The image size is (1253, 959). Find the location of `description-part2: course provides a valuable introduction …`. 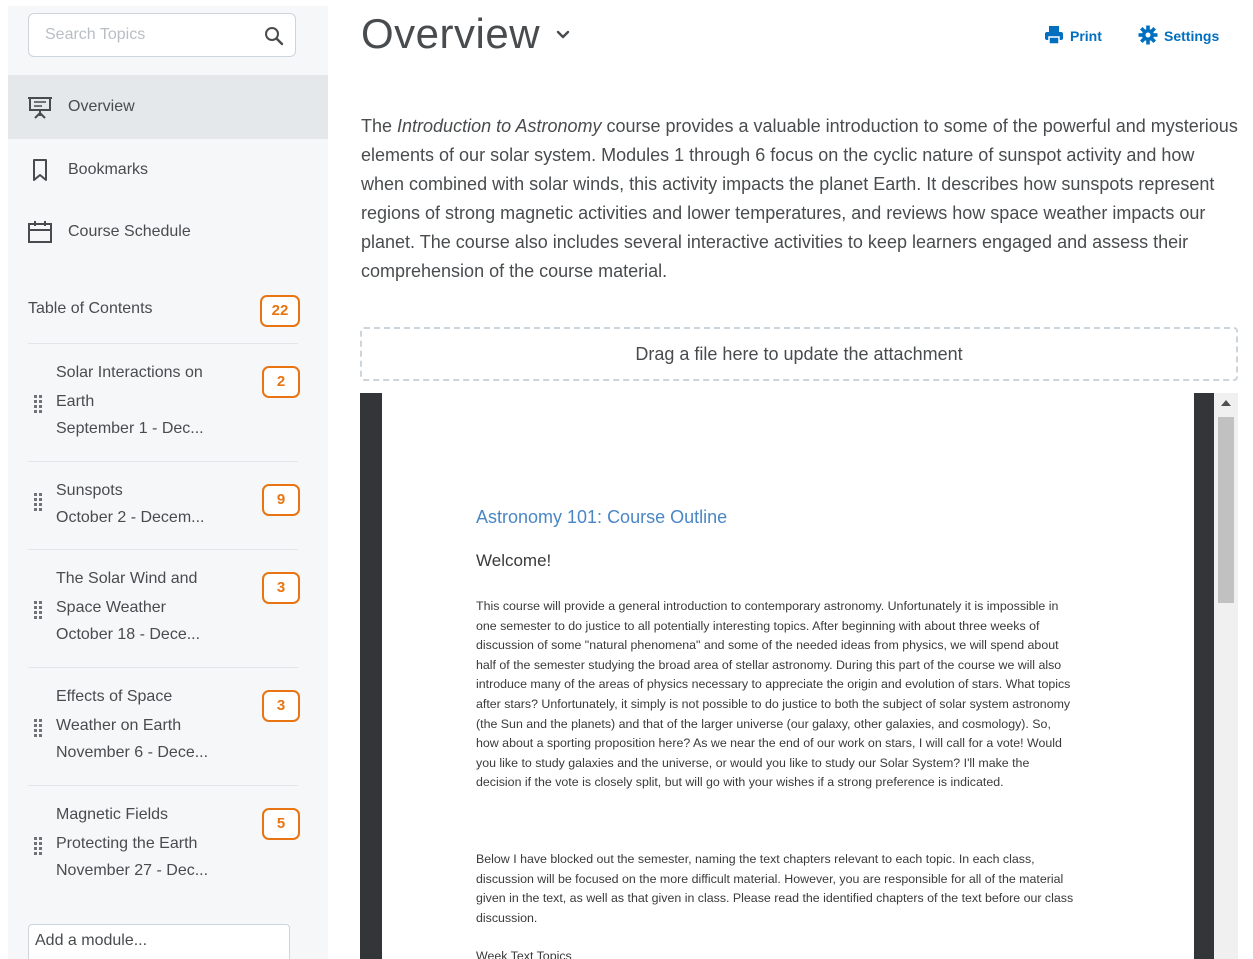

description-part2: course provides a valuable introduction … is located at coordinates (799, 198).